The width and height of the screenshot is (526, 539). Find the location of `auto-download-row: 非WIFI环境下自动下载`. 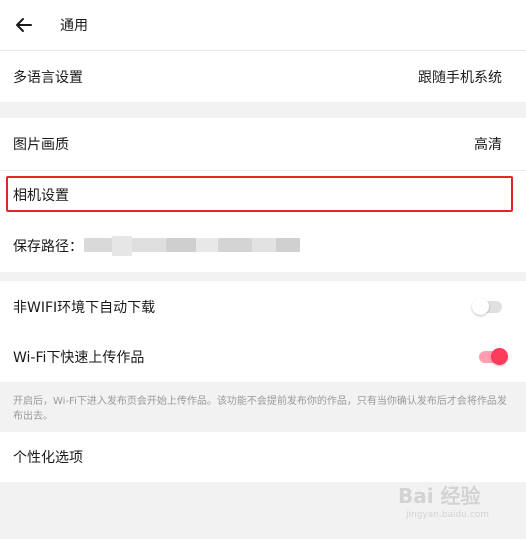

auto-download-row: 非WIFI环境下自动下载 is located at coordinates (263, 306).